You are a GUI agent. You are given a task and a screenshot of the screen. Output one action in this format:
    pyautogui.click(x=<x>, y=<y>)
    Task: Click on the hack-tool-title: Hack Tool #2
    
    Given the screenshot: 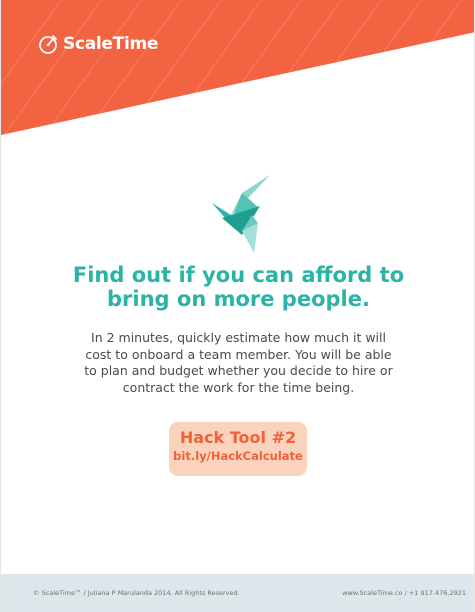 What is the action you would take?
    pyautogui.click(x=238, y=437)
    